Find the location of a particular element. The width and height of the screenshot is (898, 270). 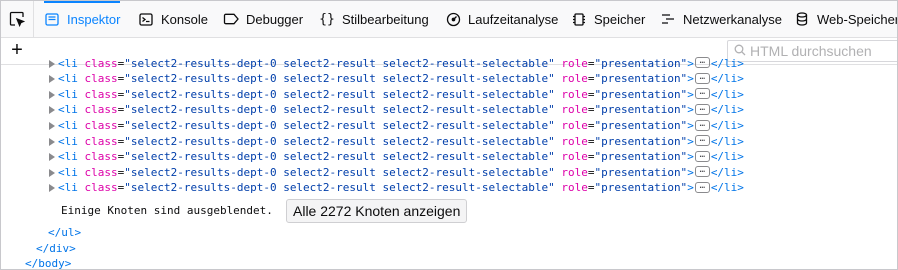

add-node-button: + is located at coordinates (17, 50).